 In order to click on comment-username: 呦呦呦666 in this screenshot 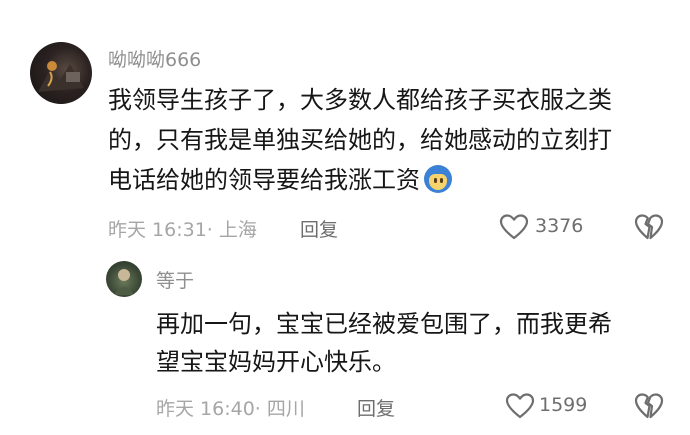, I will do `click(154, 58)`.